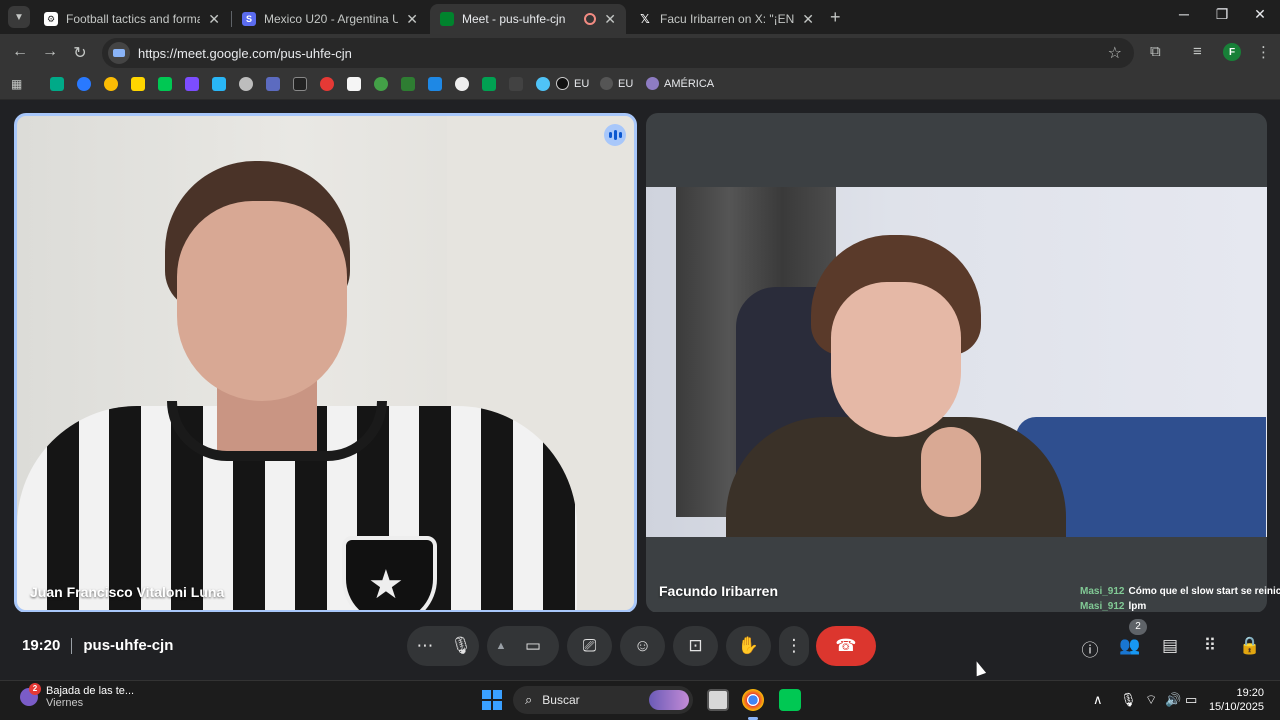 This screenshot has height=720, width=1280. What do you see at coordinates (1184, 14) in the screenshot?
I see `minimize-button: ─` at bounding box center [1184, 14].